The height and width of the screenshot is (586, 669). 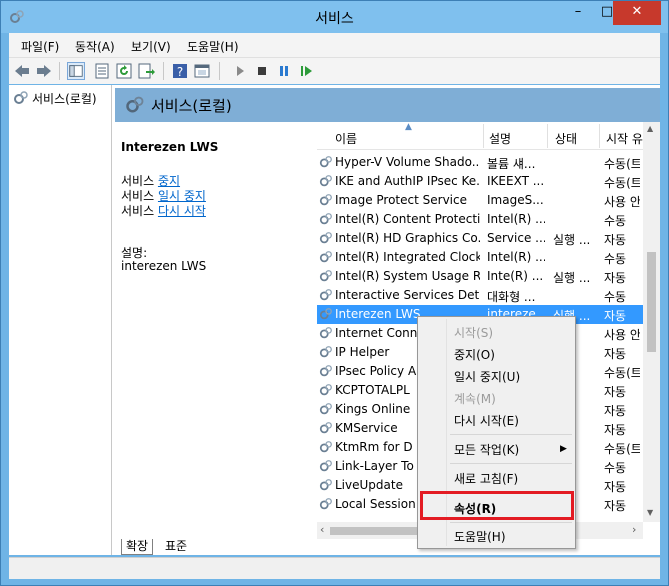 What do you see at coordinates (22, 71) in the screenshot?
I see `back-icon` at bounding box center [22, 71].